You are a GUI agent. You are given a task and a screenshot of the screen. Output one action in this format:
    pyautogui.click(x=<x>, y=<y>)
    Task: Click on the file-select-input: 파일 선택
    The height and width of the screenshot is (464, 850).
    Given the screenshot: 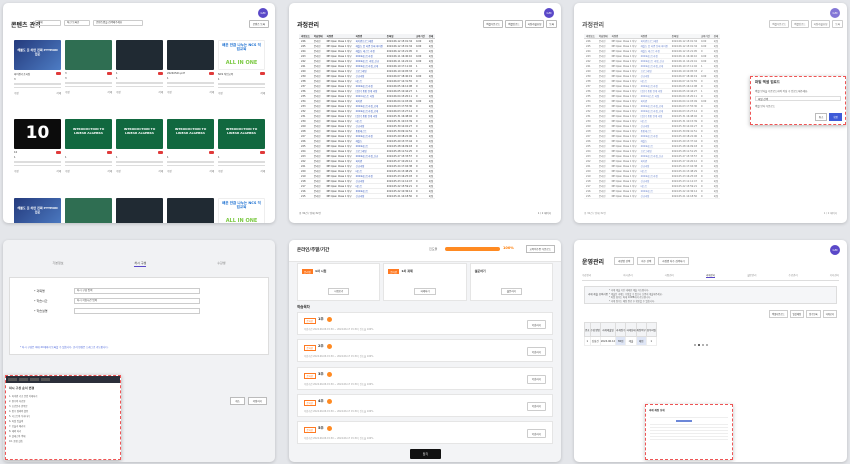 What is the action you would take?
    pyautogui.click(x=798, y=98)
    